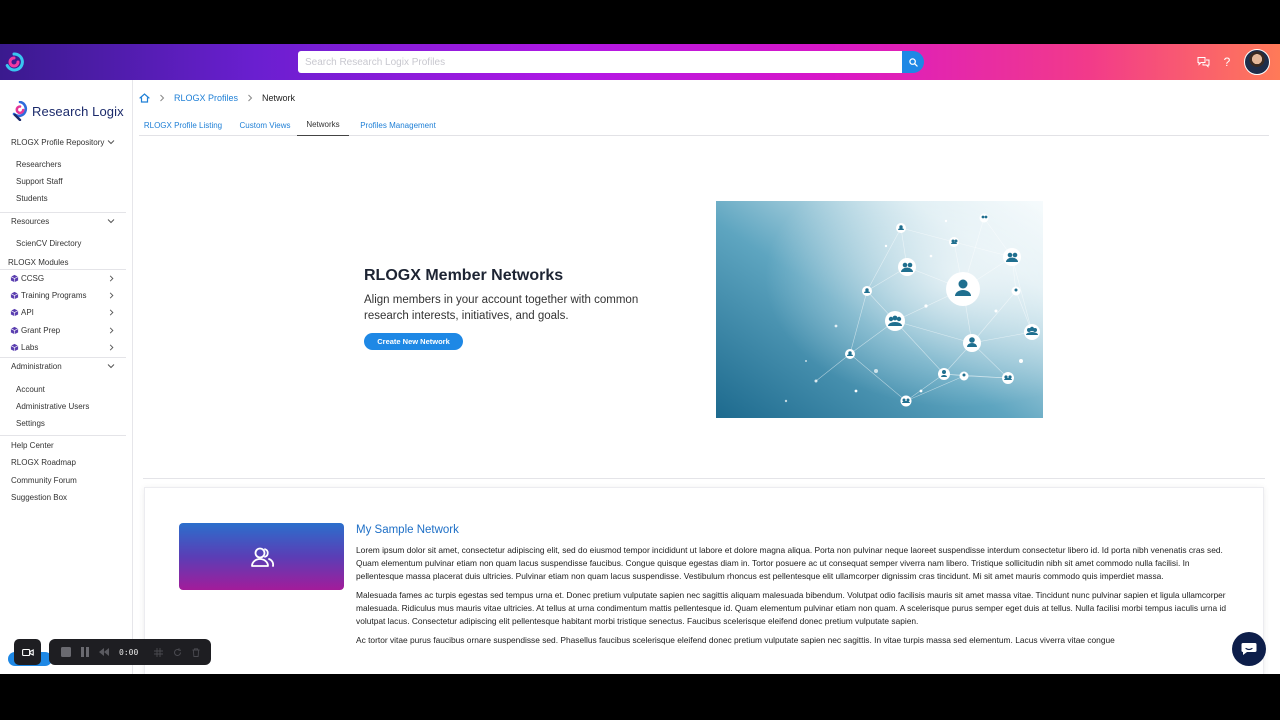 The height and width of the screenshot is (720, 1280). I want to click on nav-section-administration: Administration, so click(66, 366).